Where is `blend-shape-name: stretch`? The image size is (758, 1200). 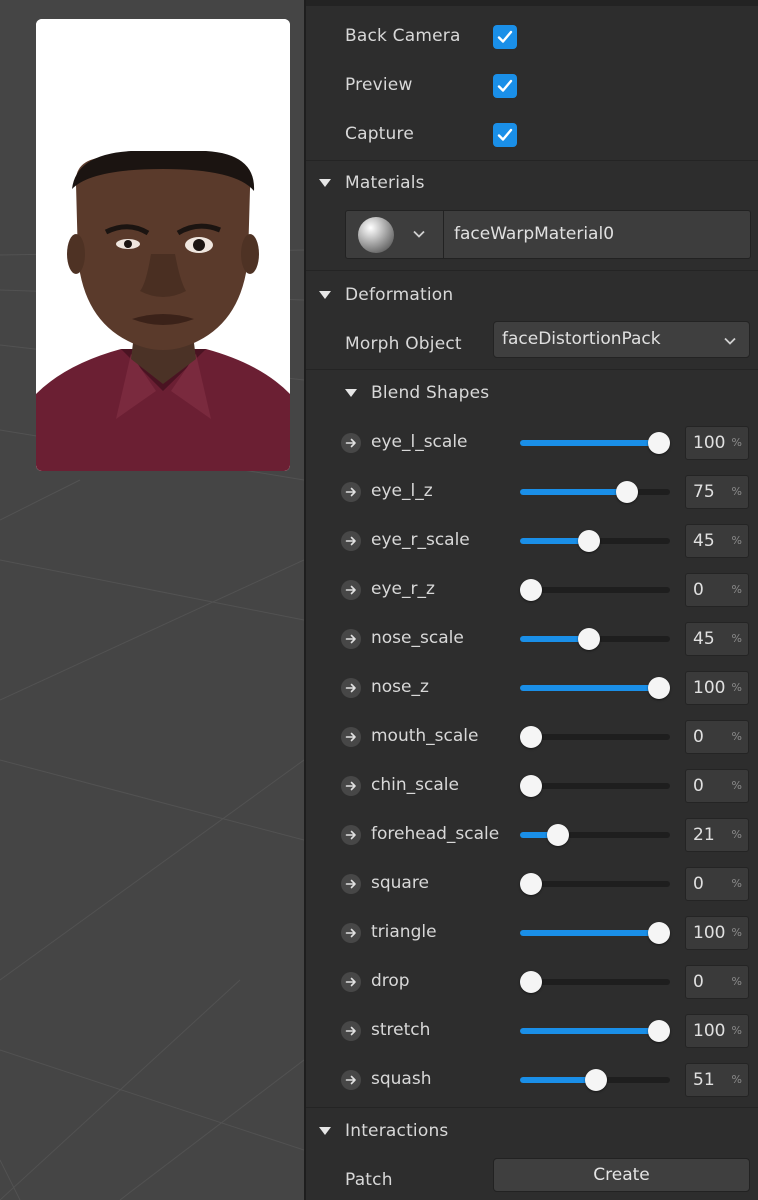 blend-shape-name: stretch is located at coordinates (401, 1030).